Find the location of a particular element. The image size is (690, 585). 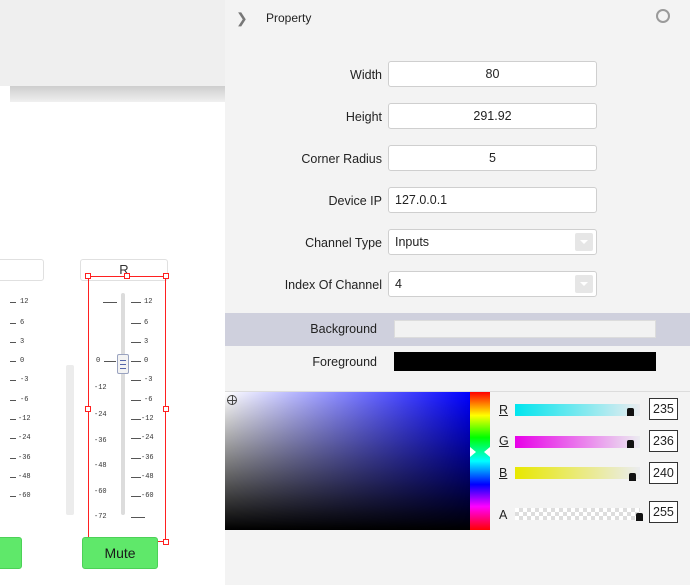

hue-slider is located at coordinates (480, 461).